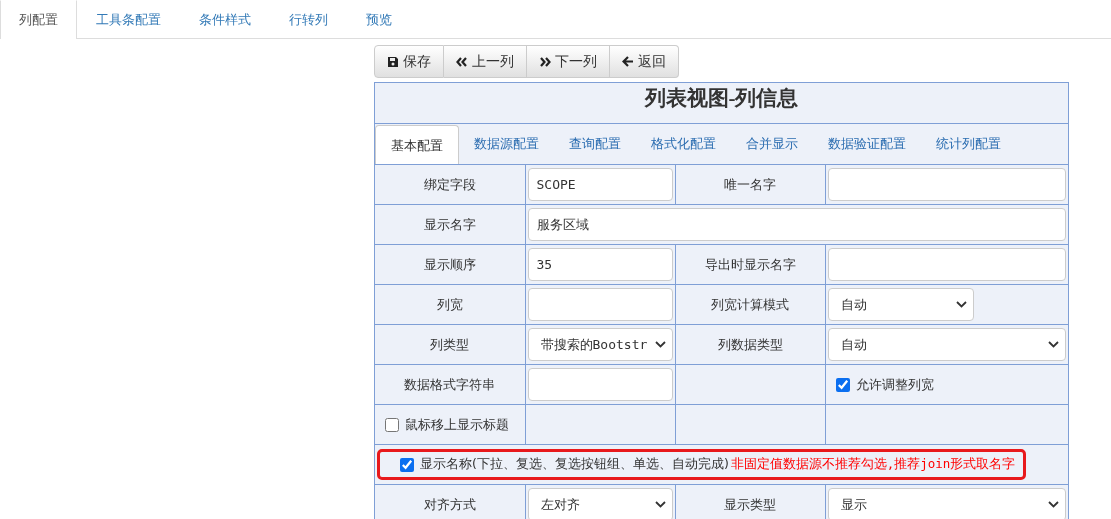 The width and height of the screenshot is (1111, 519). What do you see at coordinates (628, 61) in the screenshot?
I see `arrow-left-icon` at bounding box center [628, 61].